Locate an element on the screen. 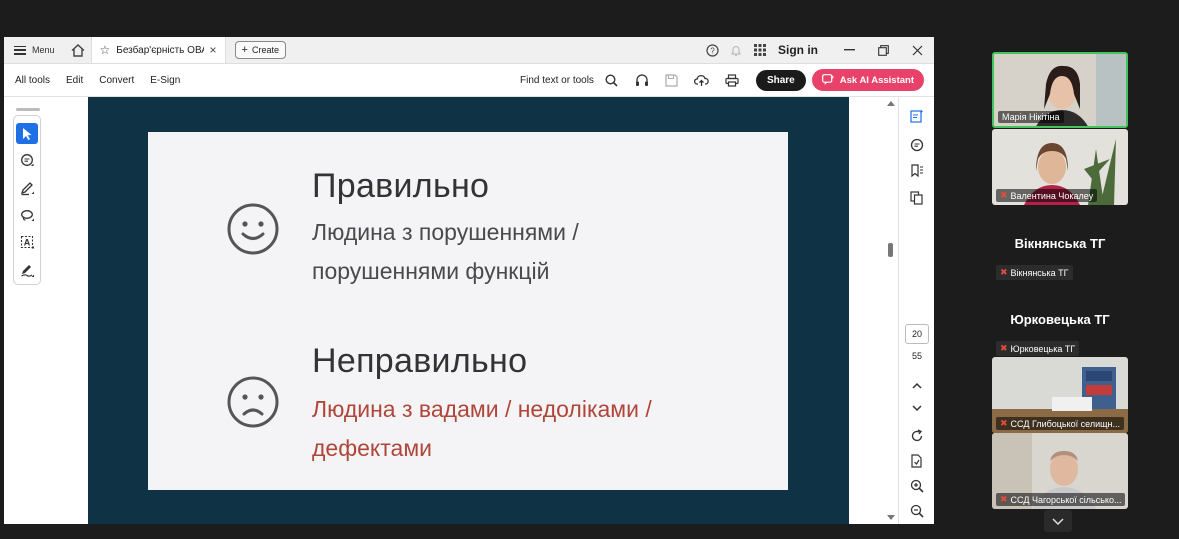 The image size is (1179, 539). apps-grid-icon is located at coordinates (760, 50).